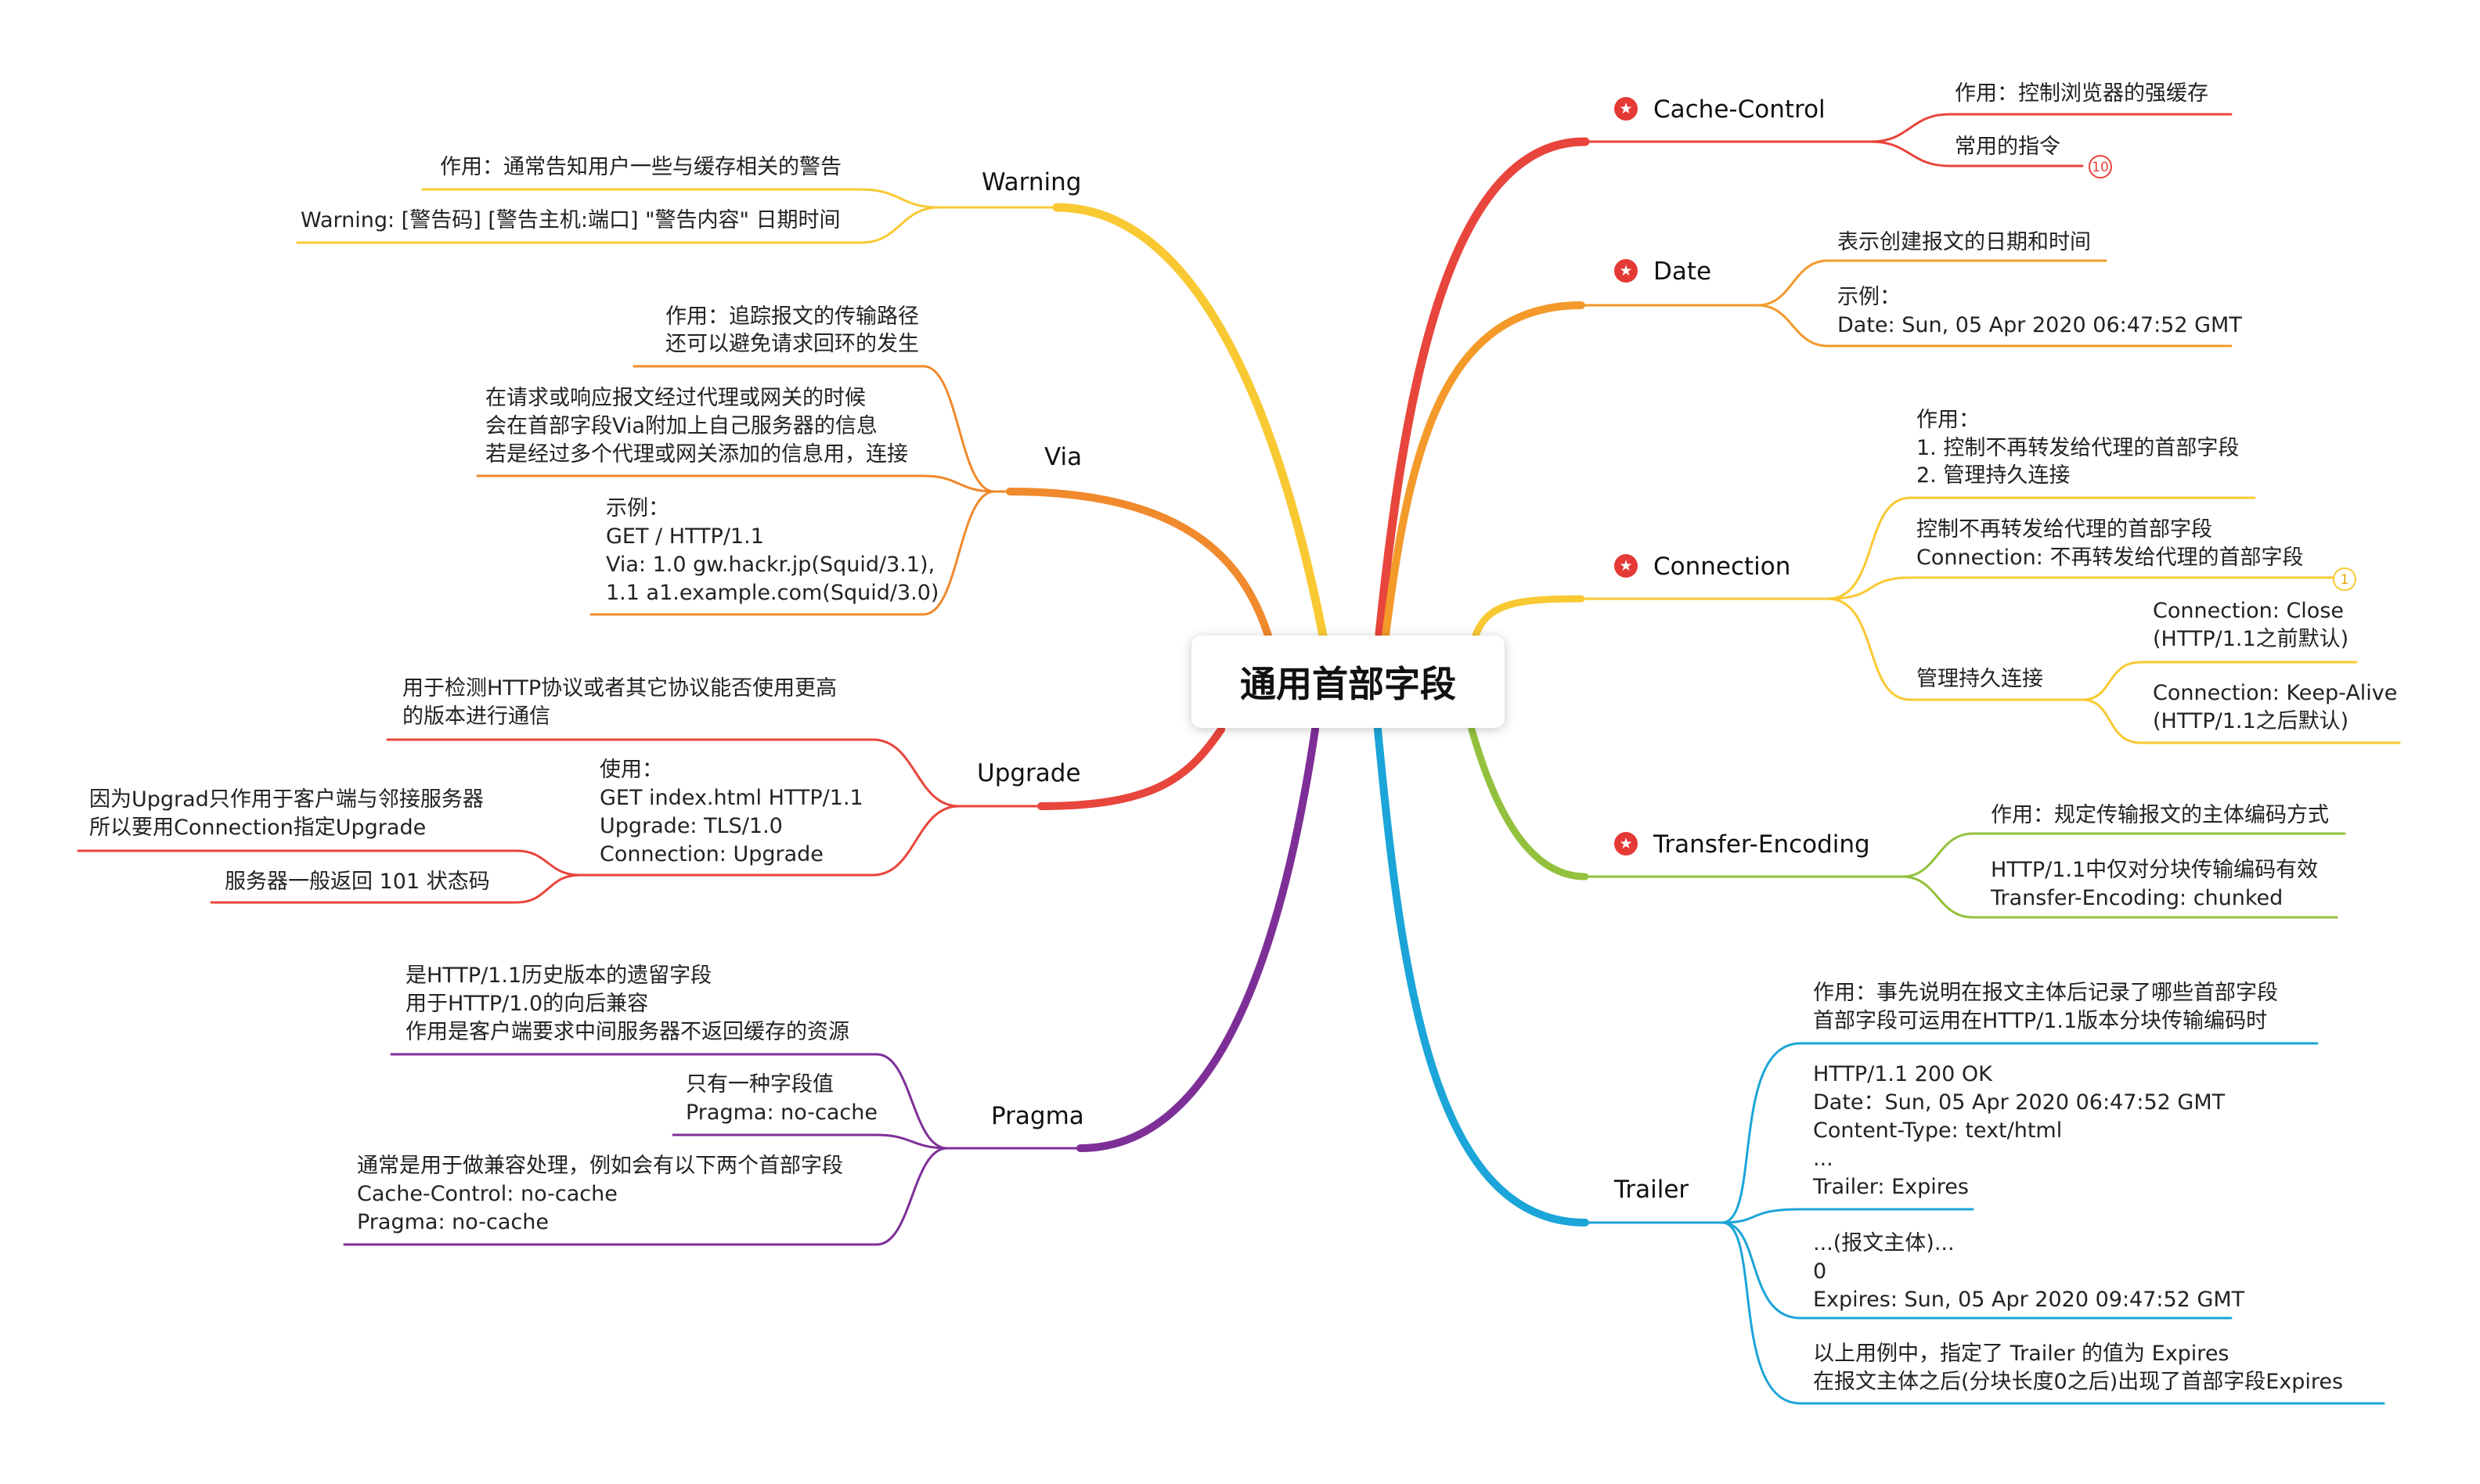  Describe the element at coordinates (2248, 611) in the screenshot. I see `node-text: Connection: Close` at that location.